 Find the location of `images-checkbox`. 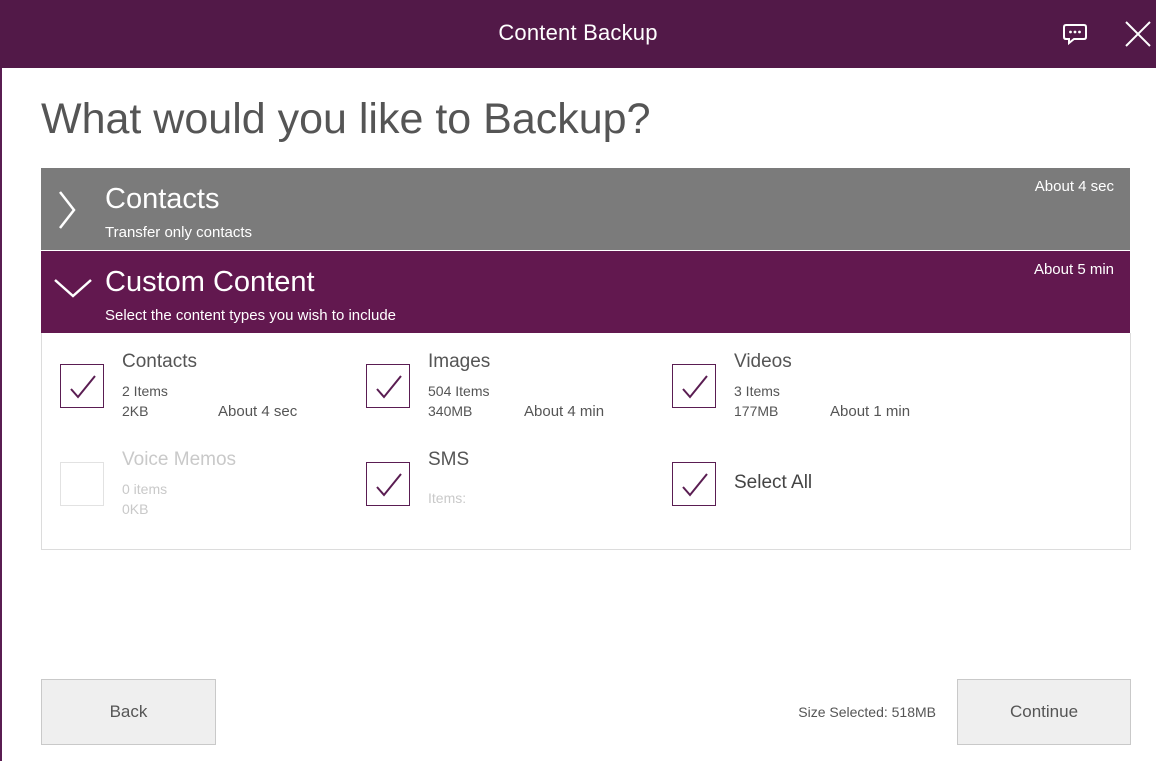

images-checkbox is located at coordinates (388, 386).